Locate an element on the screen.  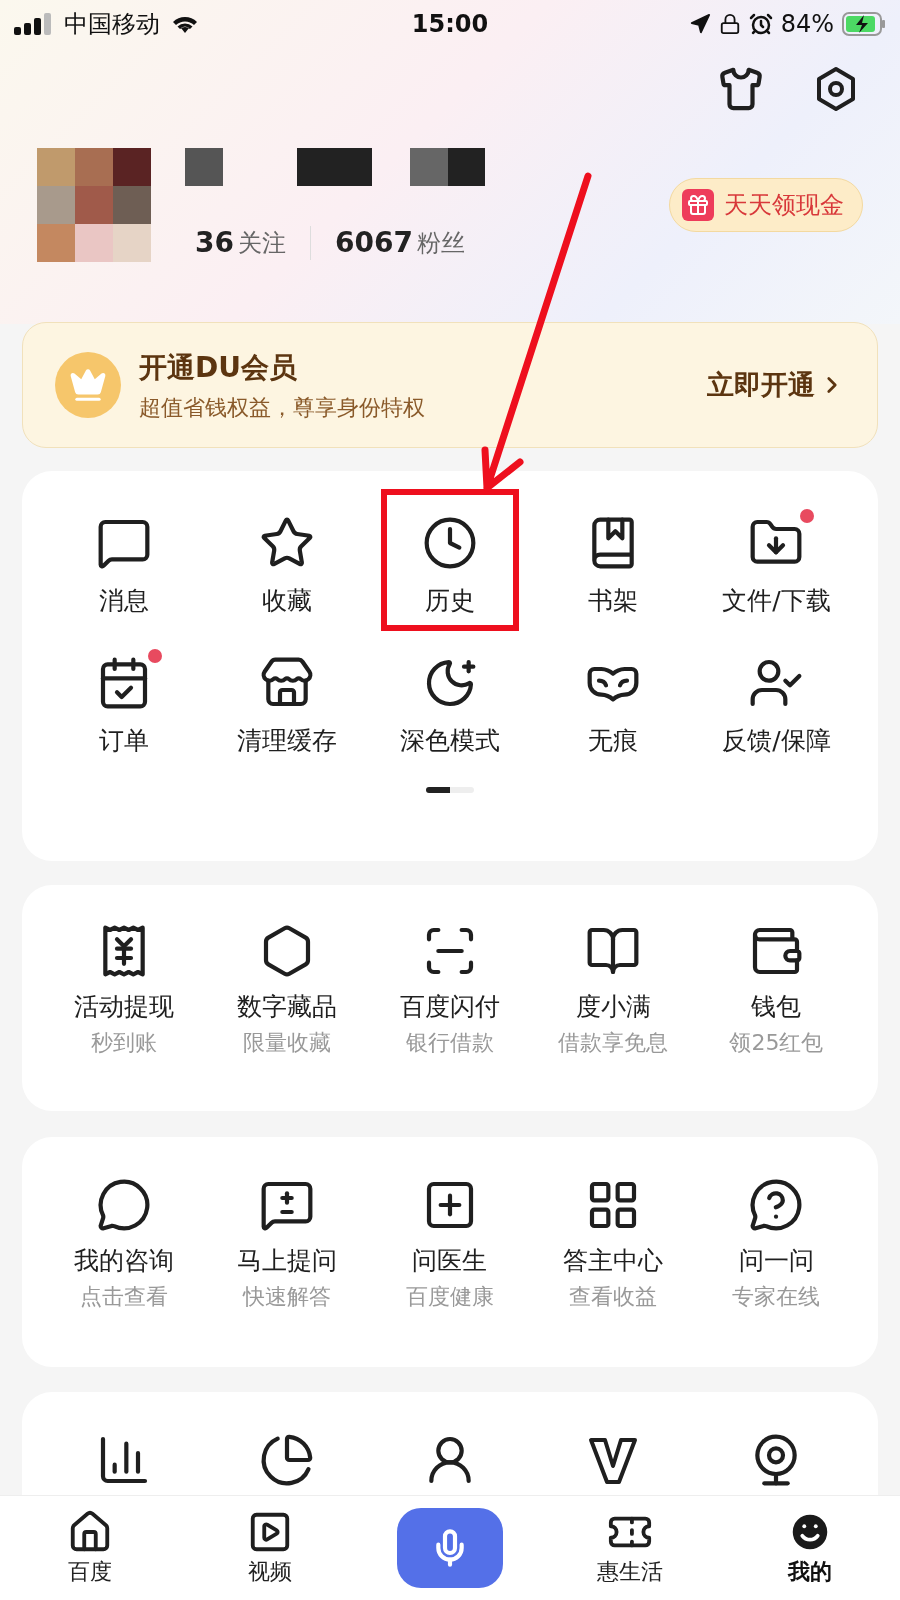
nav-tab: 惠生活 is located at coordinates (630, 1548).